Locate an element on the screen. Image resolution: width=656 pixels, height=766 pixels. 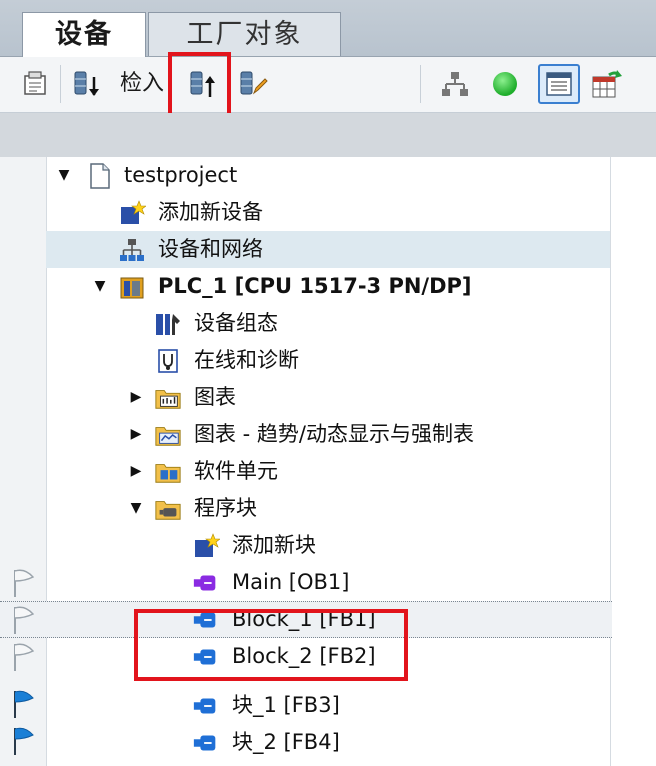
tree-item-label: 设备和网络 is located at coordinates (210, 249).